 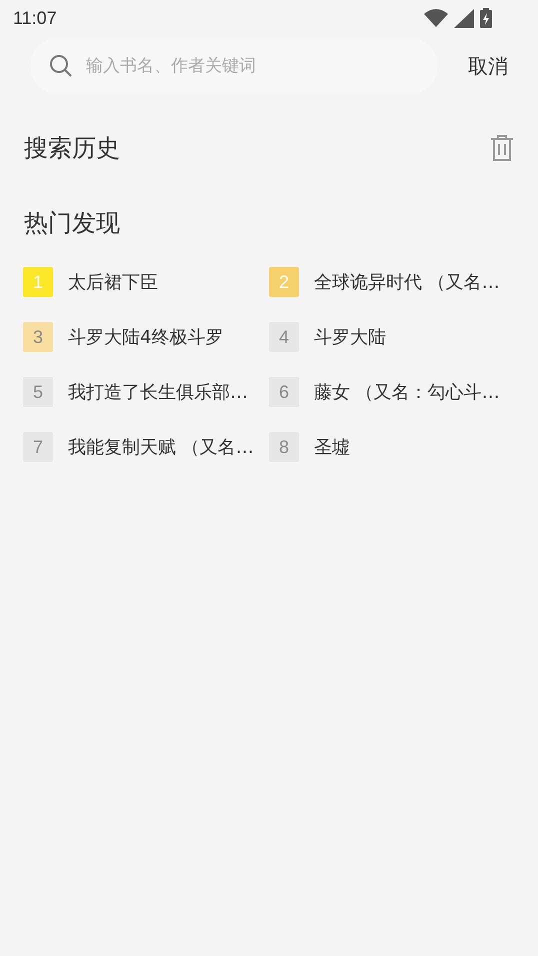 I want to click on book-title: 太后裙下臣, so click(x=113, y=282).